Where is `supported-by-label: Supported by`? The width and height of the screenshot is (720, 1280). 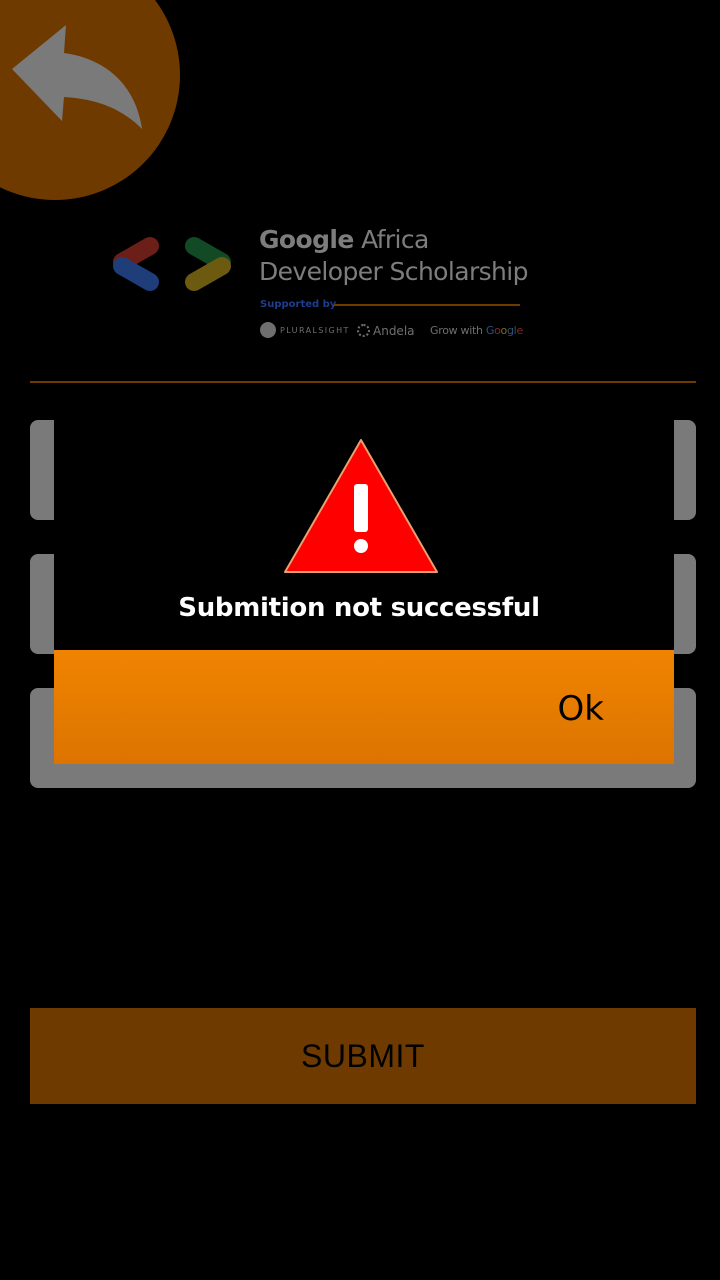
supported-by-label: Supported by is located at coordinates (298, 304).